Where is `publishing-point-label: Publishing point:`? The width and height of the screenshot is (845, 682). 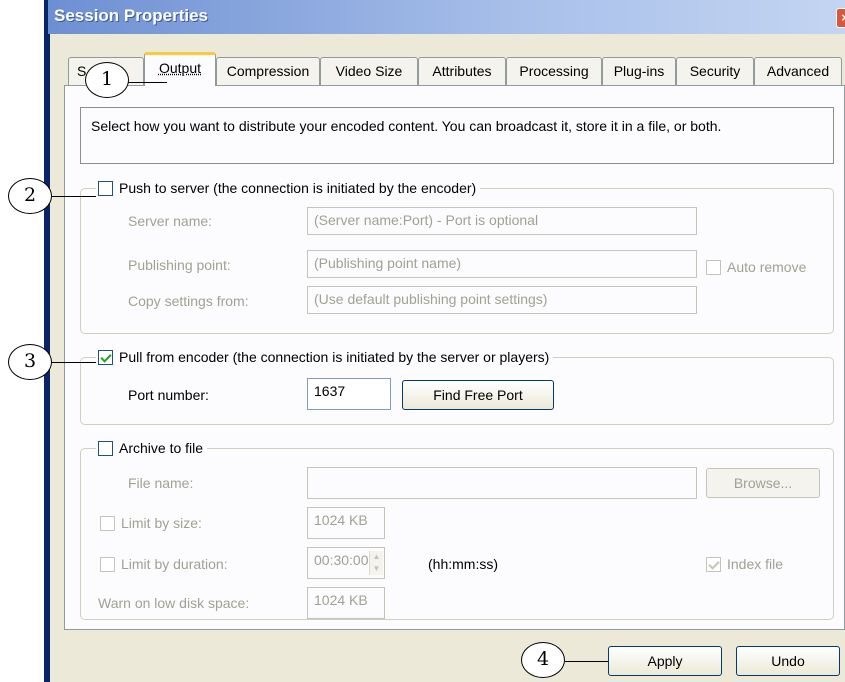
publishing-point-label: Publishing point: is located at coordinates (179, 265).